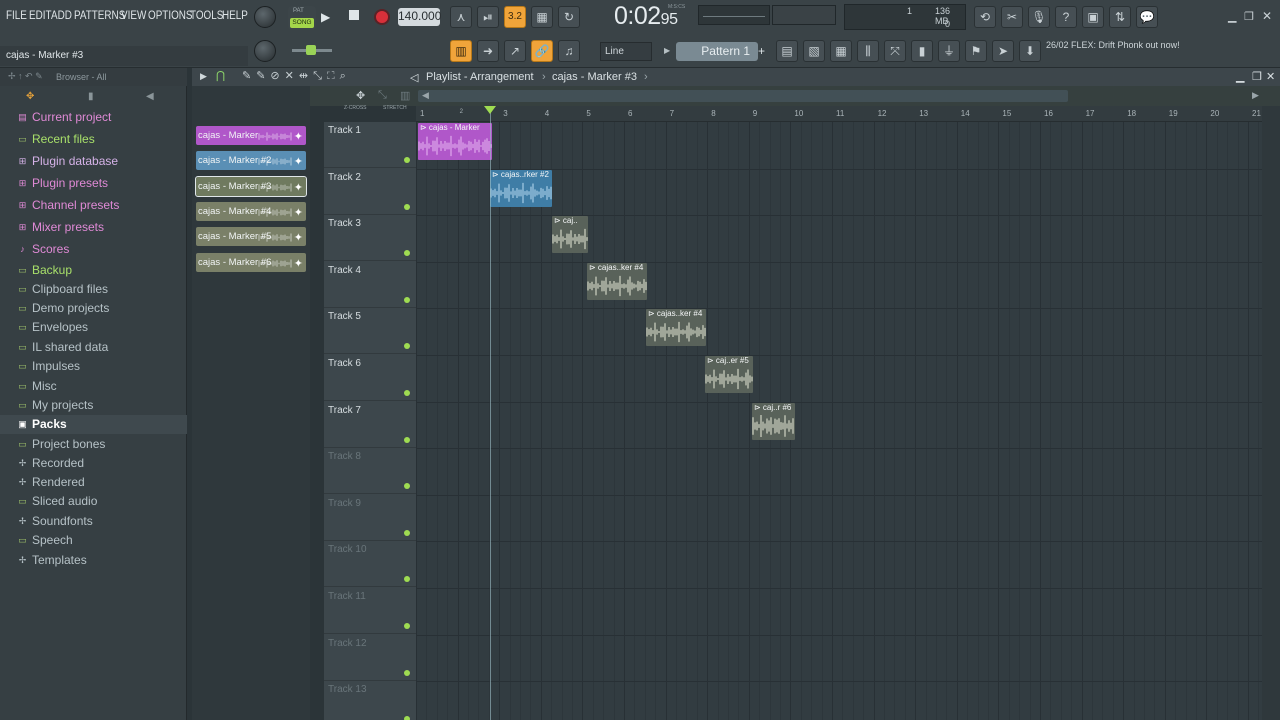  Describe the element at coordinates (1114, 45) in the screenshot. I see `news-ticker: 26/02 FLEX: Drift Phonk out now!` at that location.